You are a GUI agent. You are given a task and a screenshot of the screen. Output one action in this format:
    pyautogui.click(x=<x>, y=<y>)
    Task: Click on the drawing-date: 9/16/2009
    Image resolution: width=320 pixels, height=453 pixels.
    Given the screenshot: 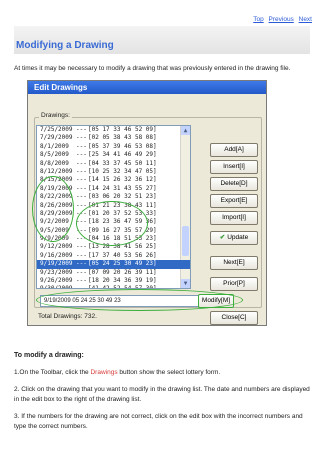 What is the action you would take?
    pyautogui.click(x=56, y=255)
    